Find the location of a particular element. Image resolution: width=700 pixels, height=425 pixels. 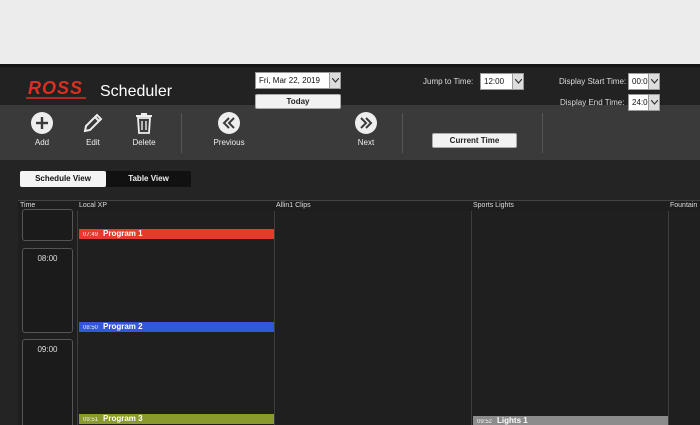

current-time-button: Current Time is located at coordinates (474, 140).